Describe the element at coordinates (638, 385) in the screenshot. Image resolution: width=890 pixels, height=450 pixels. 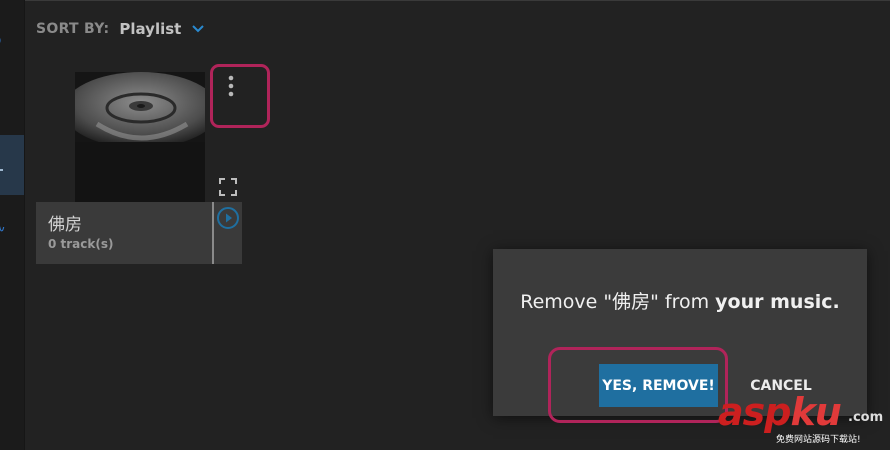
I see `confirm-highlight-annotation` at that location.